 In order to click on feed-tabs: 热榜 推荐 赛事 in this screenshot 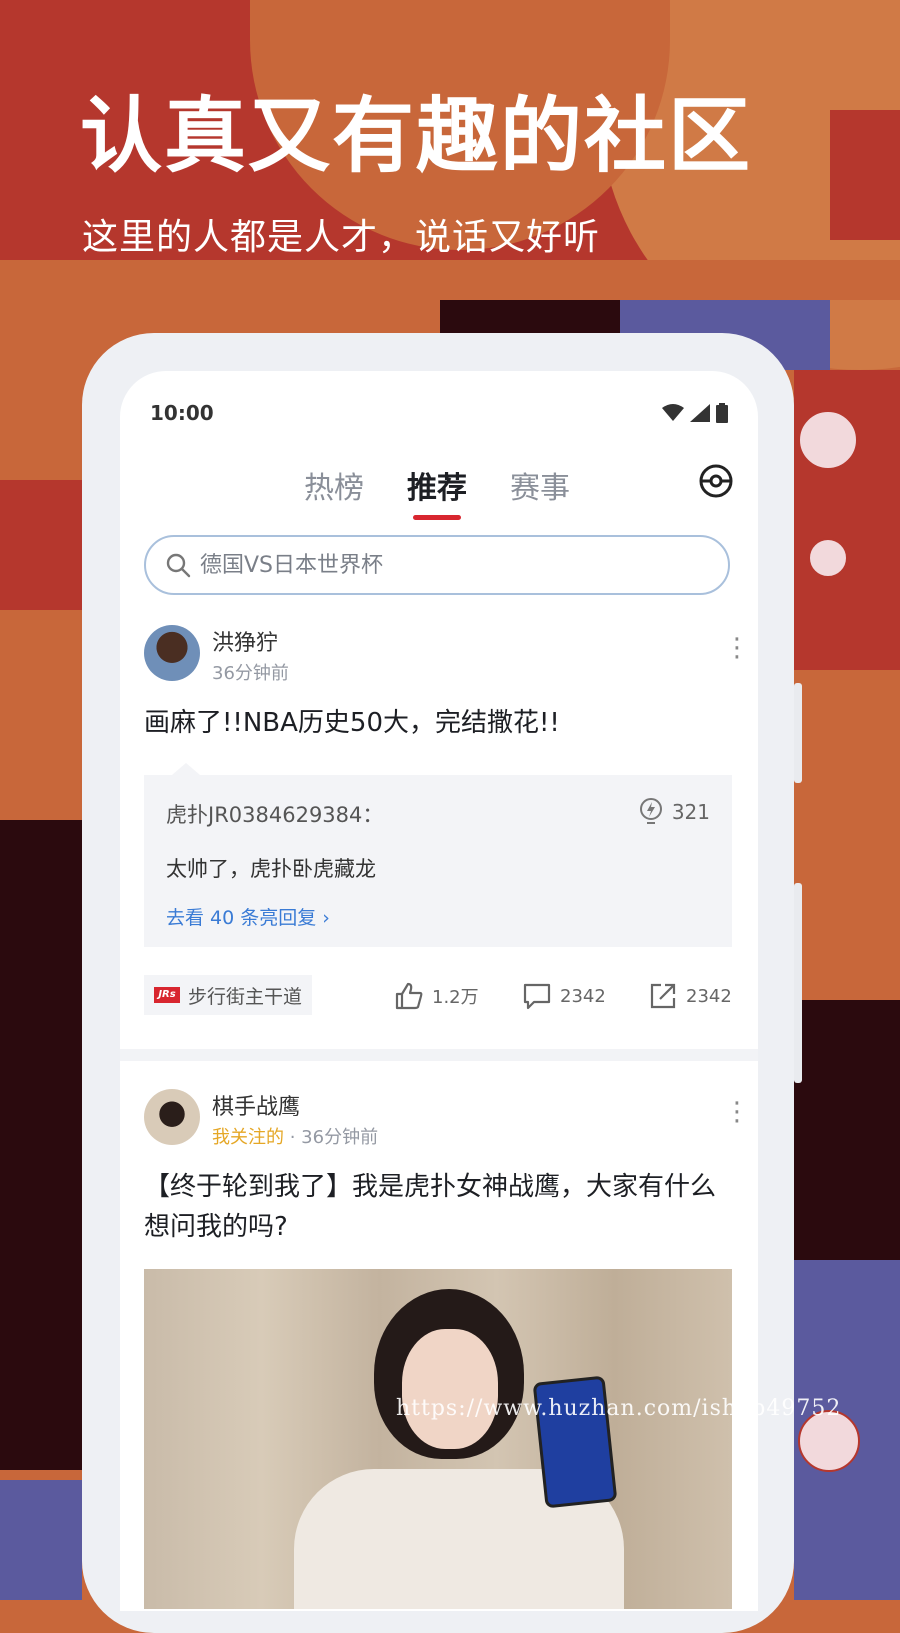, I will do `click(439, 493)`.